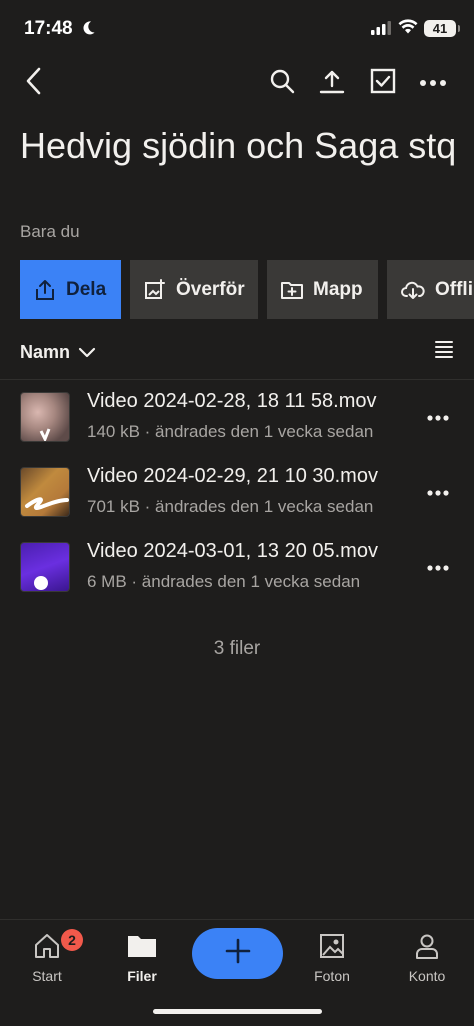 The height and width of the screenshot is (1026, 474). What do you see at coordinates (408, 29) in the screenshot?
I see `wifi-icon` at bounding box center [408, 29].